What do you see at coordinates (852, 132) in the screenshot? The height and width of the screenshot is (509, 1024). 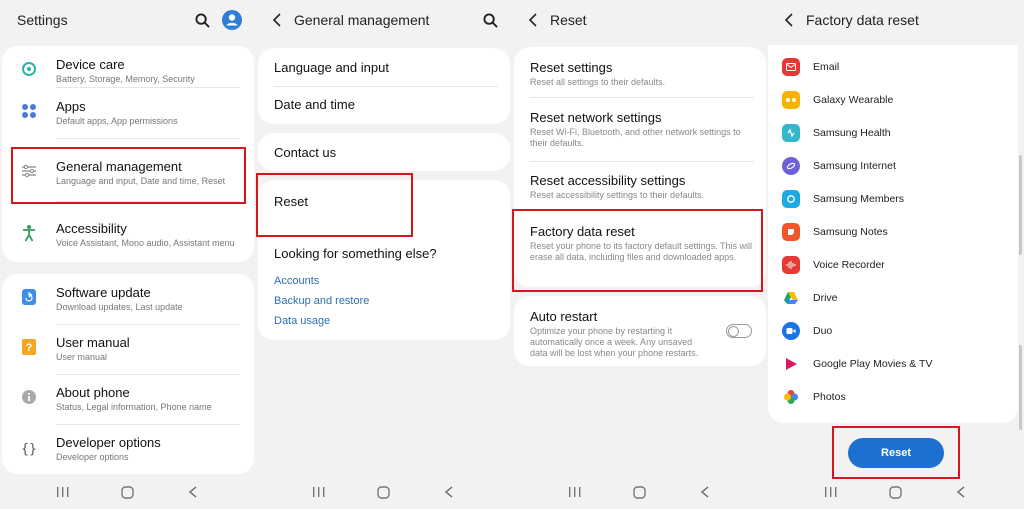 I see `app-name: Samsung Health` at bounding box center [852, 132].